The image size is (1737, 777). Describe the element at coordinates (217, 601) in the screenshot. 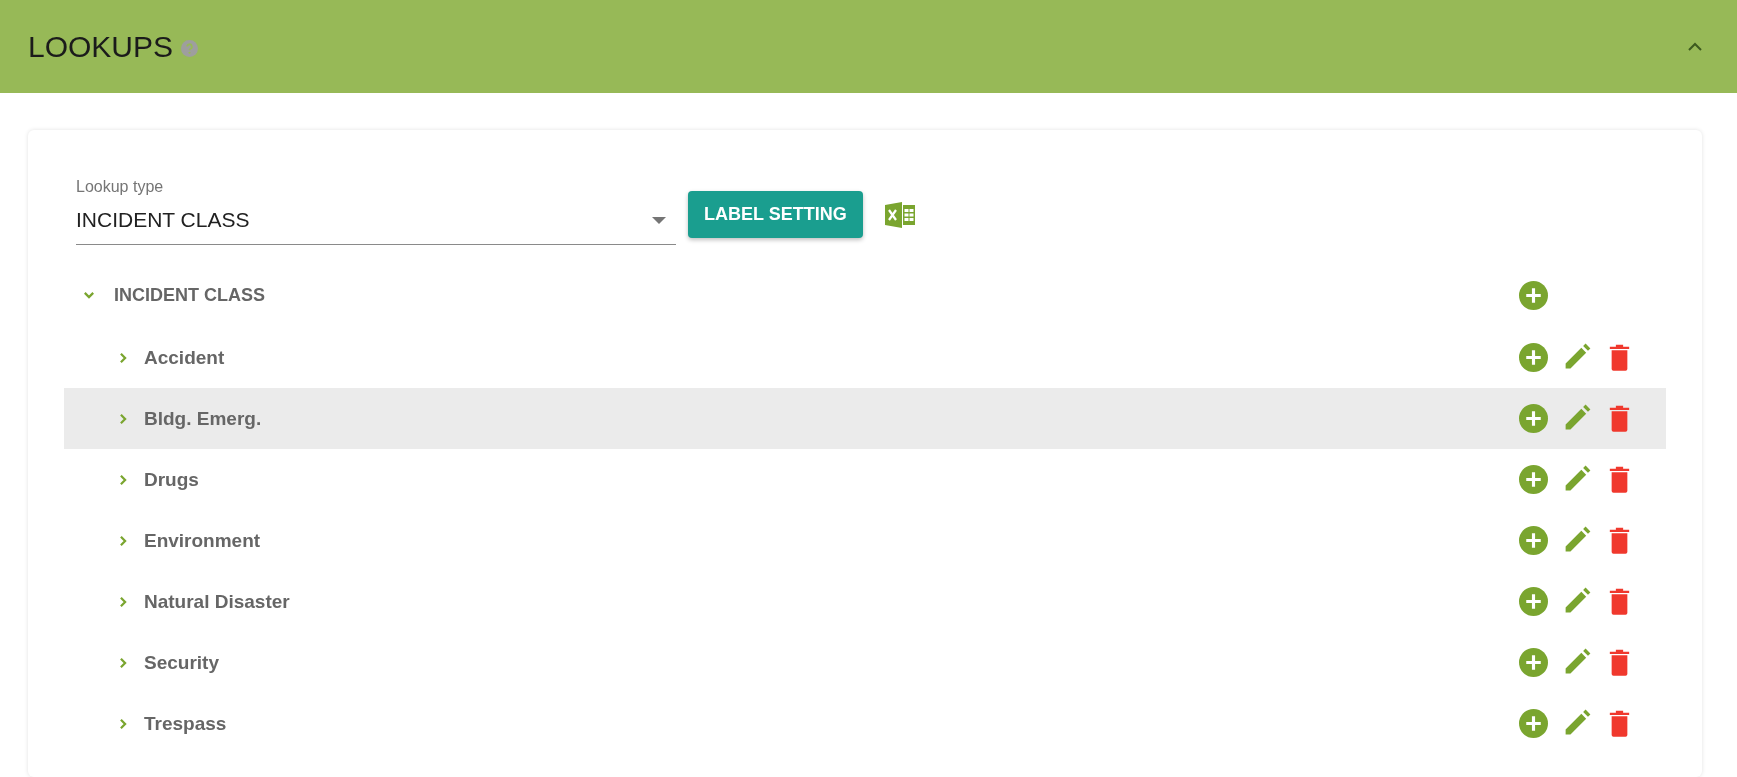

I see `tree-item-label: Natural Disaster` at that location.